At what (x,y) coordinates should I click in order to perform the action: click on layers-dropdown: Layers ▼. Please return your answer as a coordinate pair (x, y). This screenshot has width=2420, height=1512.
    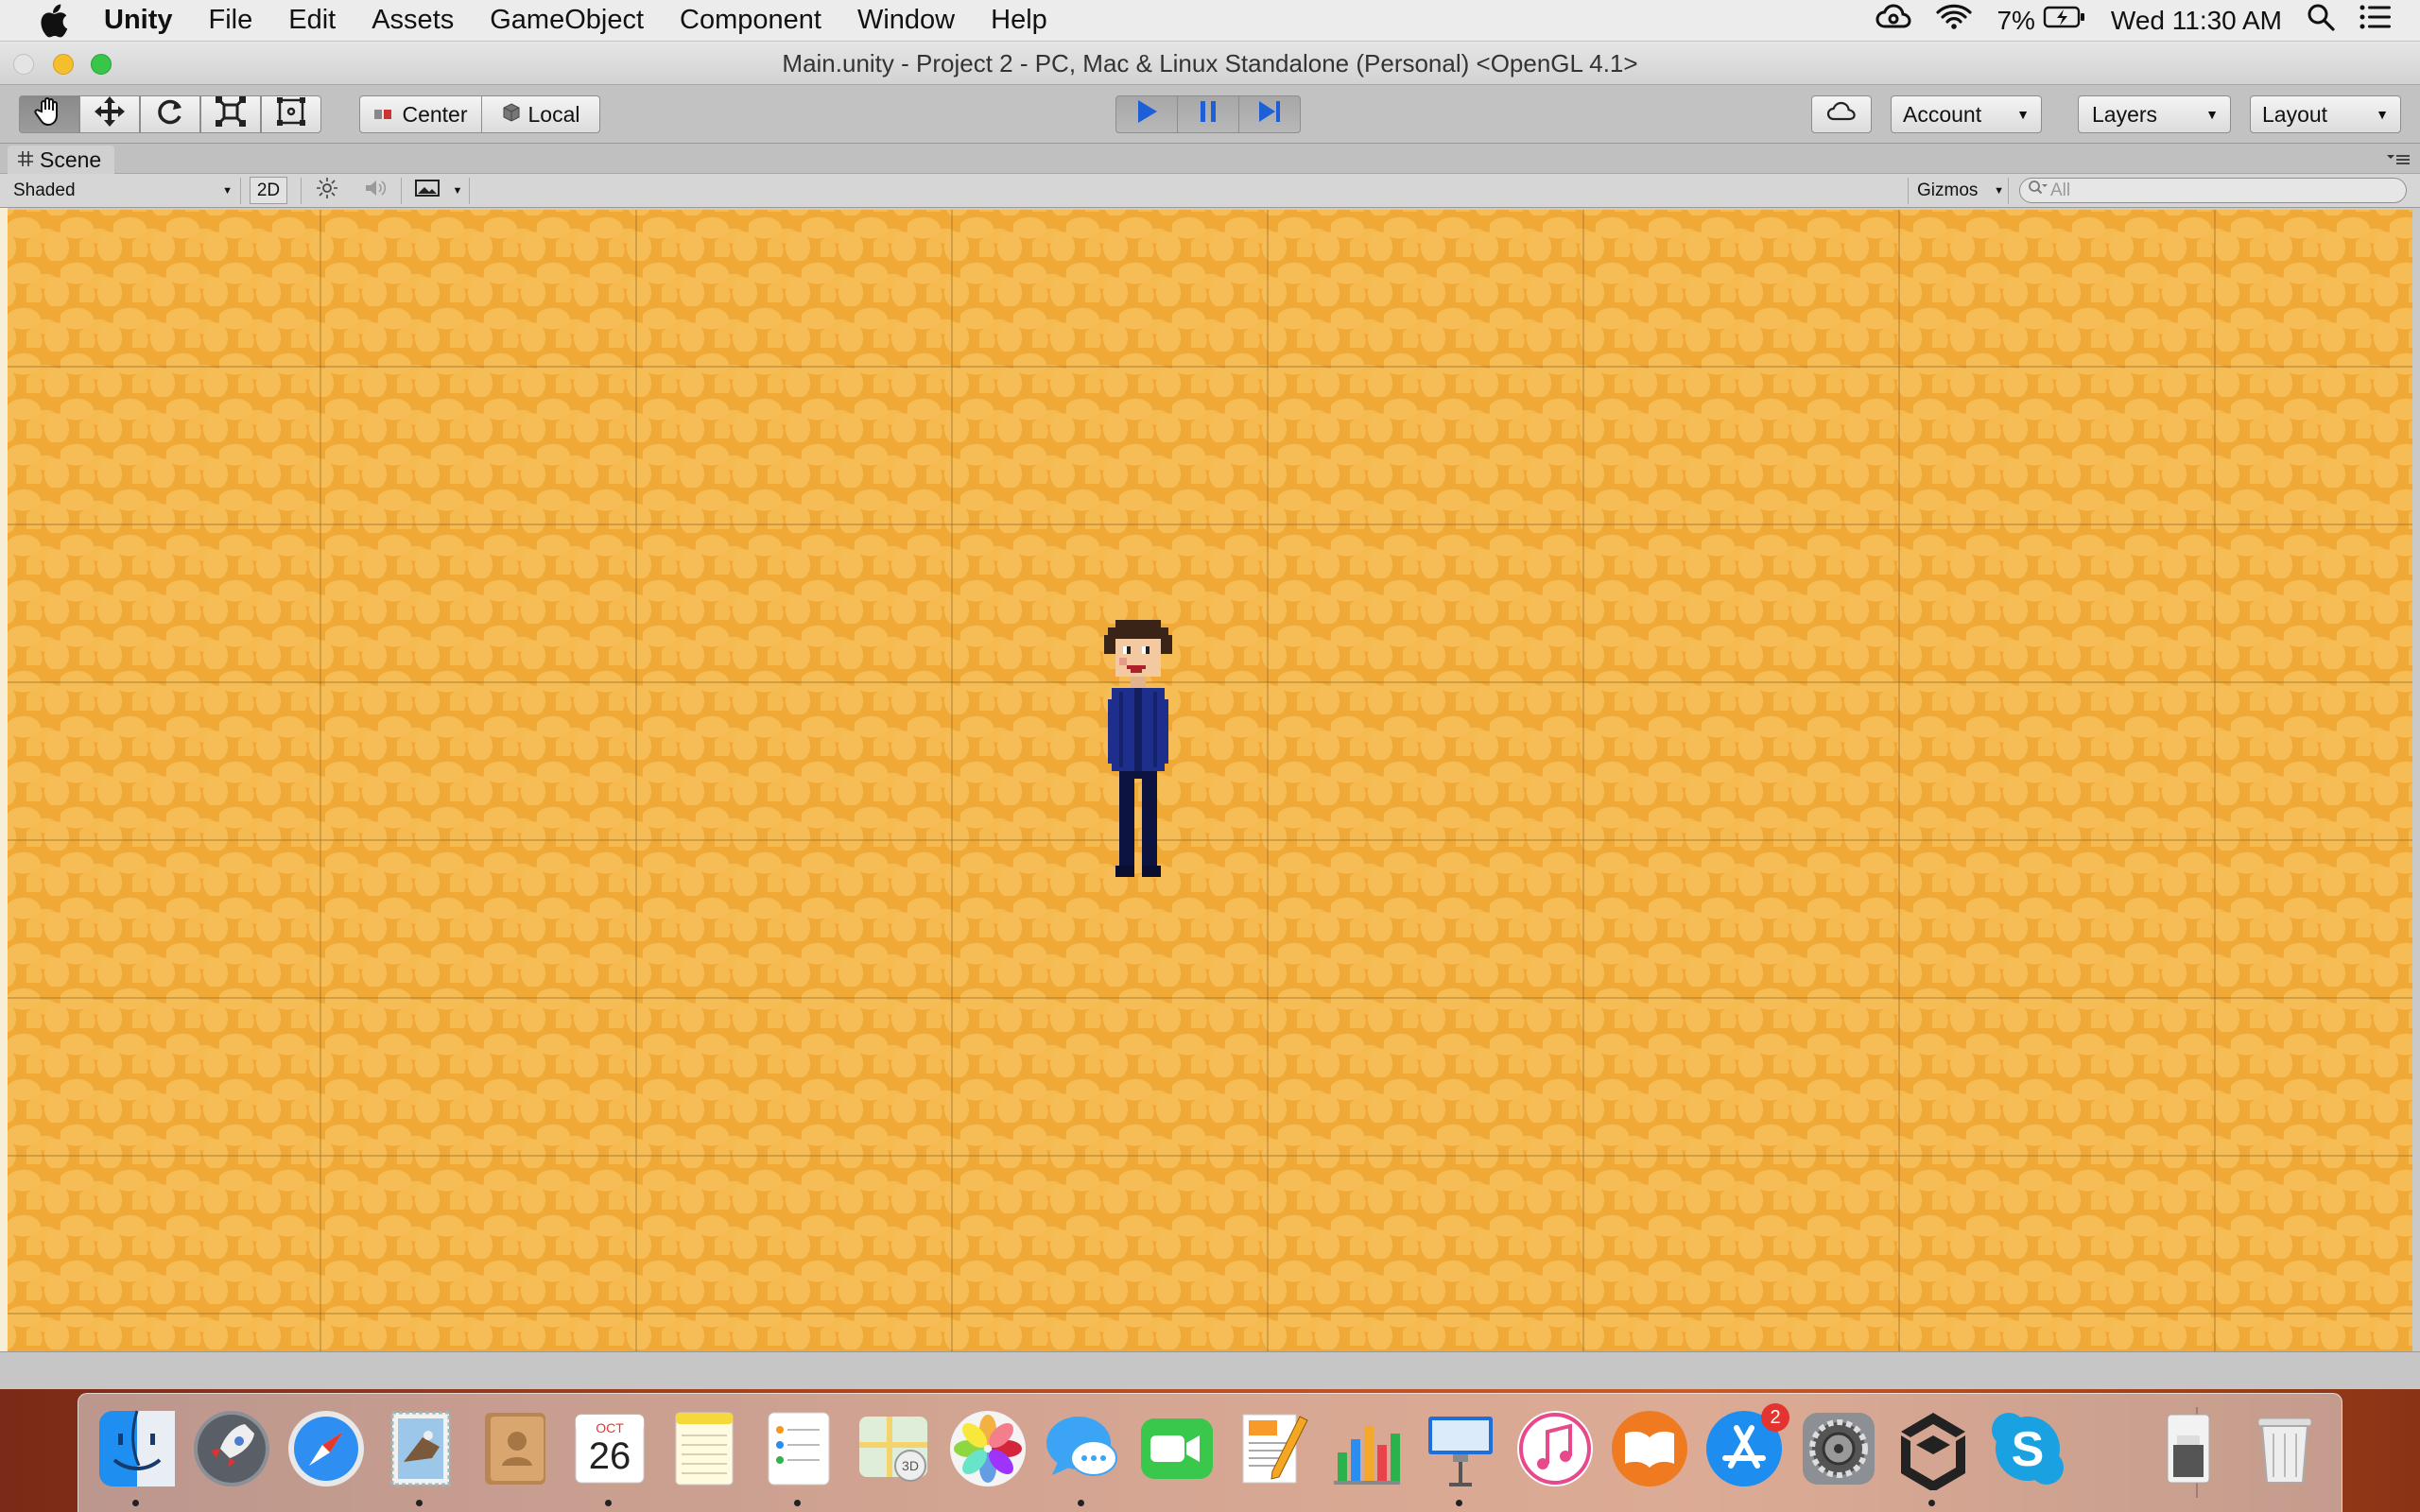
    Looking at the image, I should click on (2154, 114).